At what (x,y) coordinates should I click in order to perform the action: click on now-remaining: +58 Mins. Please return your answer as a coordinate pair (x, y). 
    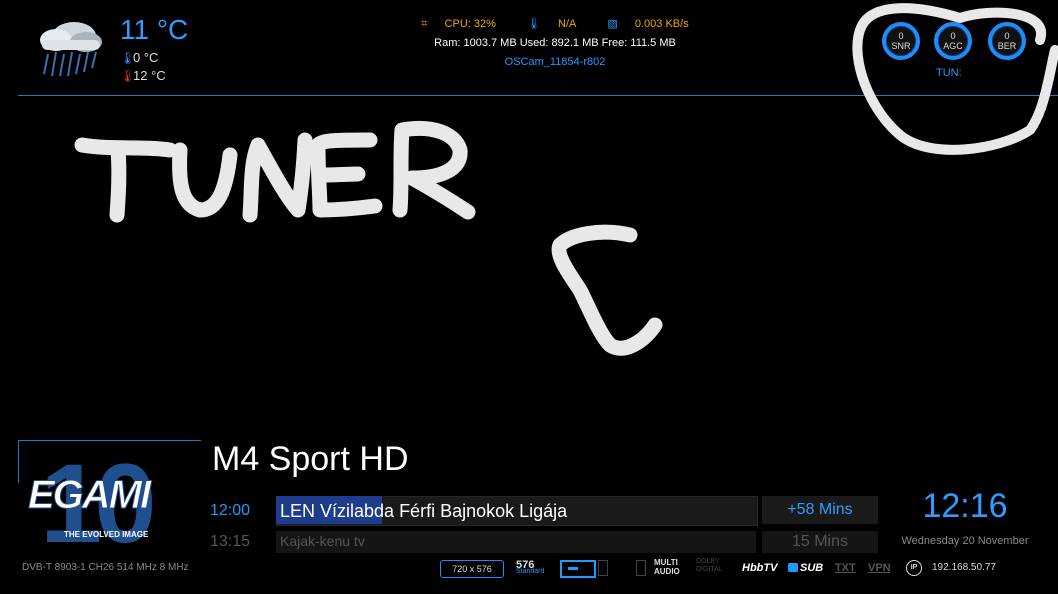
    Looking at the image, I should click on (820, 509).